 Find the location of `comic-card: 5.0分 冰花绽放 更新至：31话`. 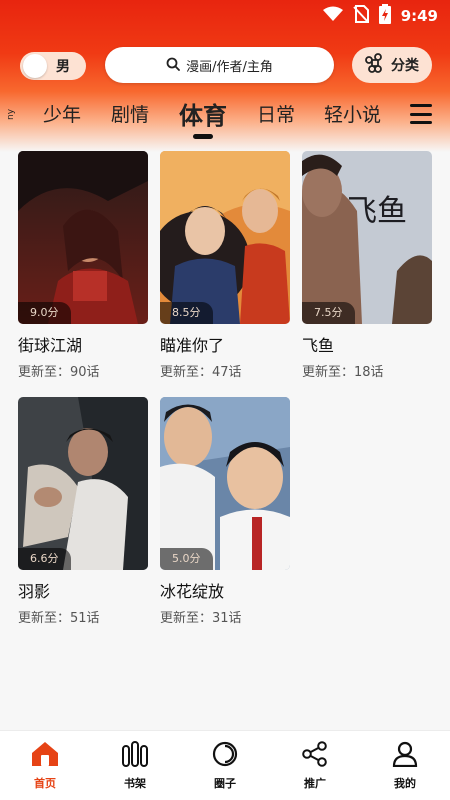

comic-card: 5.0分 冰花绽放 更新至：31话 is located at coordinates (225, 511).